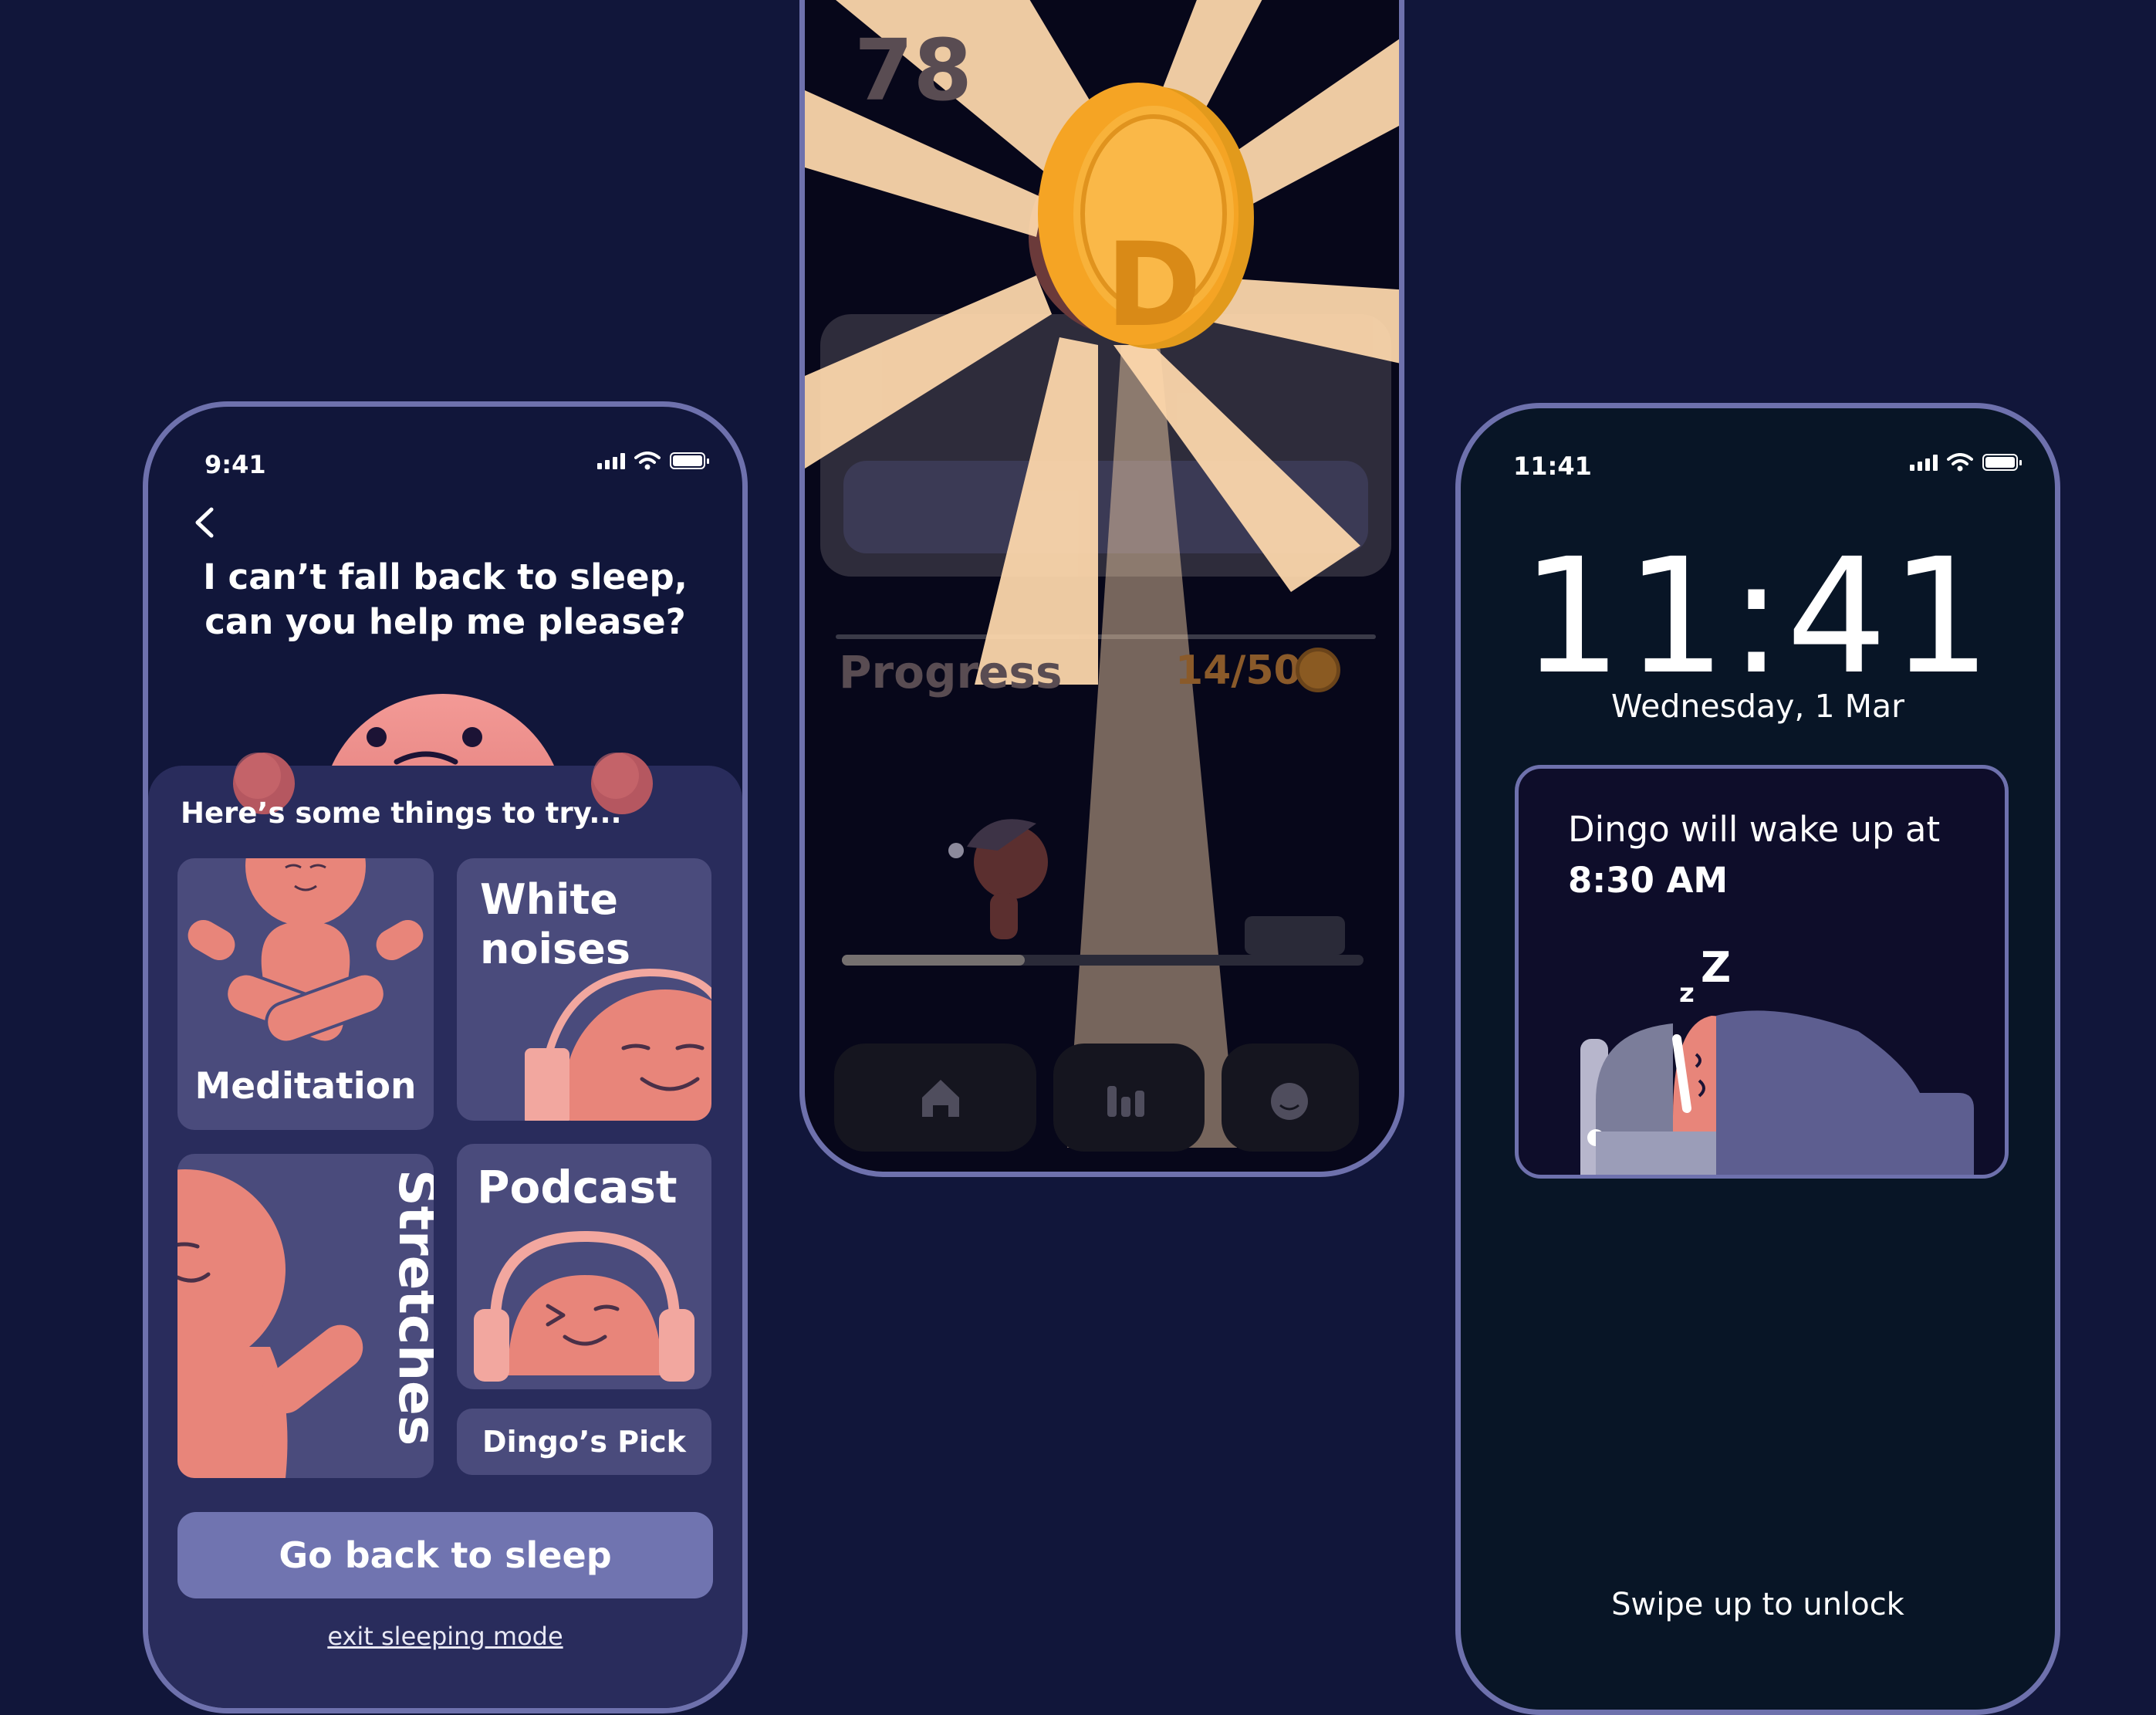 This screenshot has width=2156, height=1715. Describe the element at coordinates (933, 960) in the screenshot. I see `progress-bar-fill` at that location.